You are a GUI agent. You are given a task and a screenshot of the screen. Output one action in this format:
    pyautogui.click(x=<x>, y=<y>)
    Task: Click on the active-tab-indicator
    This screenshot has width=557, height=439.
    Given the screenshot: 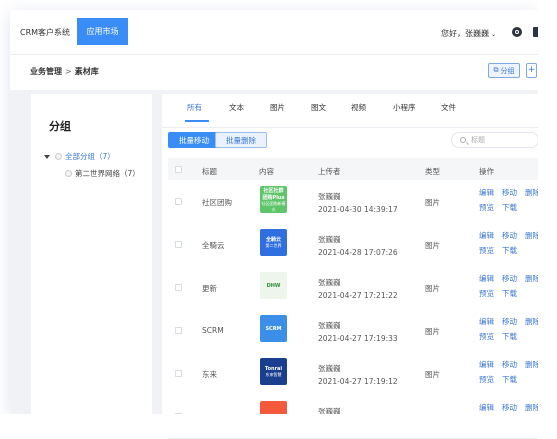 What is the action you would take?
    pyautogui.click(x=197, y=121)
    